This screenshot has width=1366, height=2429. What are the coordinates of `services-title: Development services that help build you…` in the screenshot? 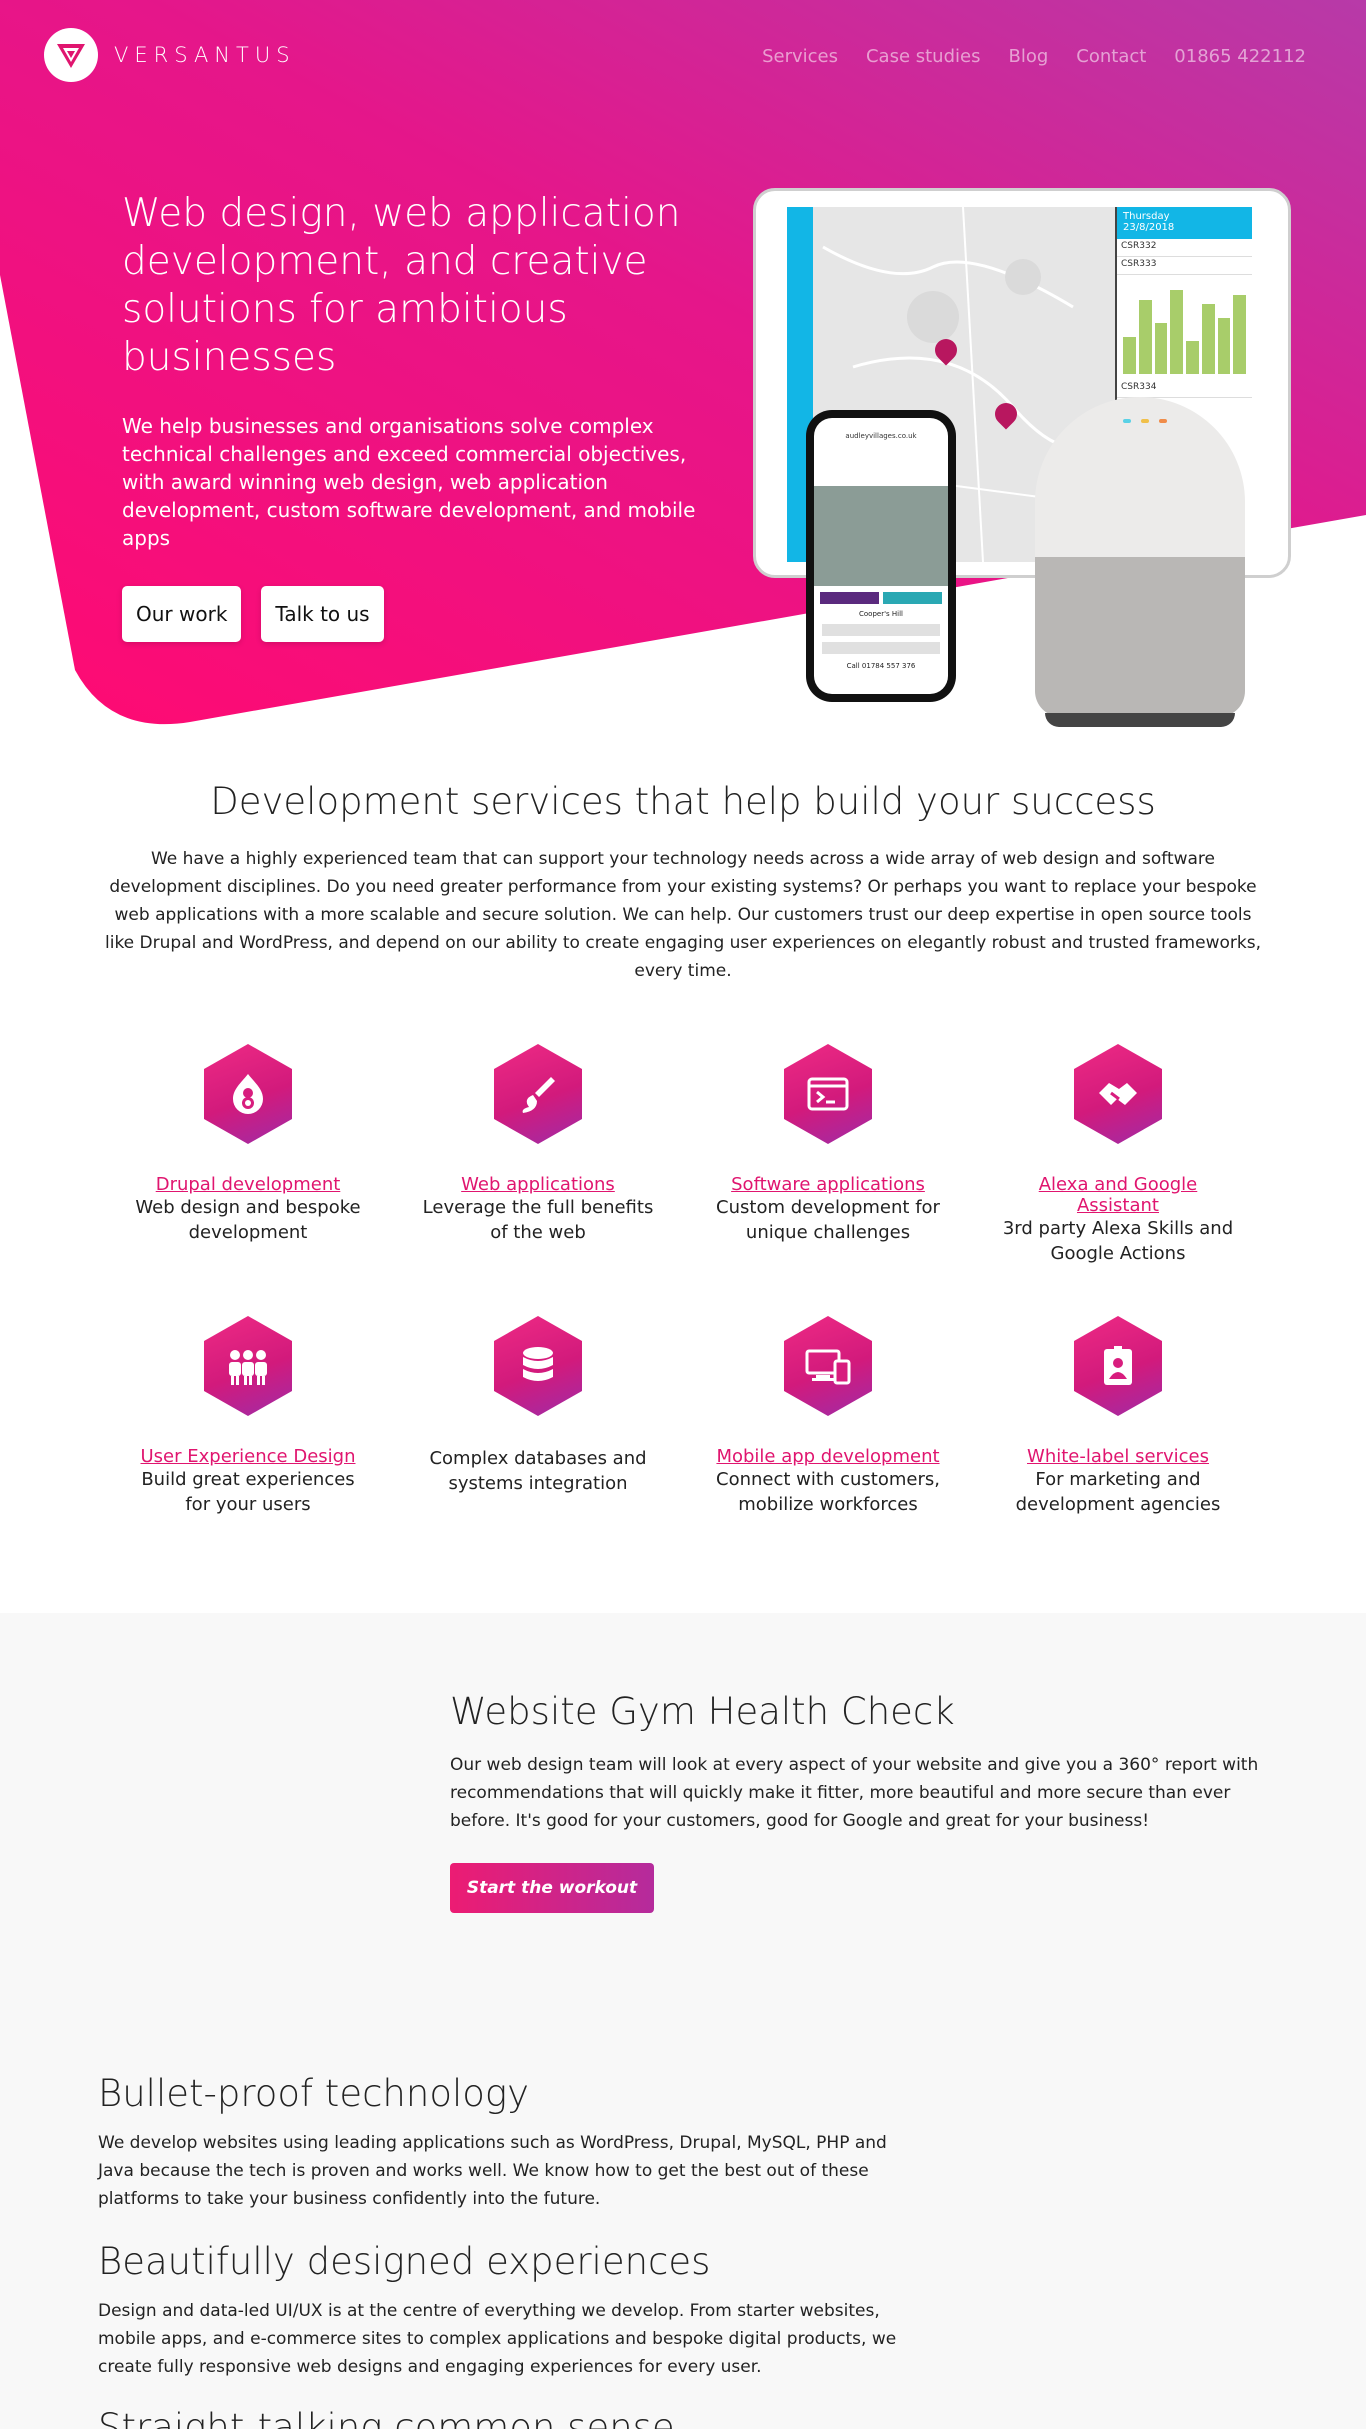 It's located at (683, 801).